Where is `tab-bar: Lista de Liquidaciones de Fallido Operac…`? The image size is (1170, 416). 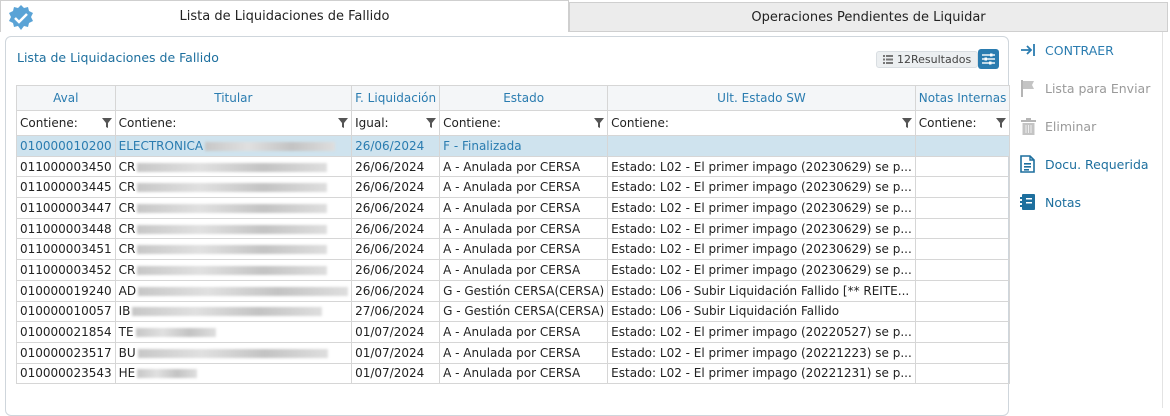
tab-bar: Lista de Liquidaciones de Fallido Operac… is located at coordinates (585, 16).